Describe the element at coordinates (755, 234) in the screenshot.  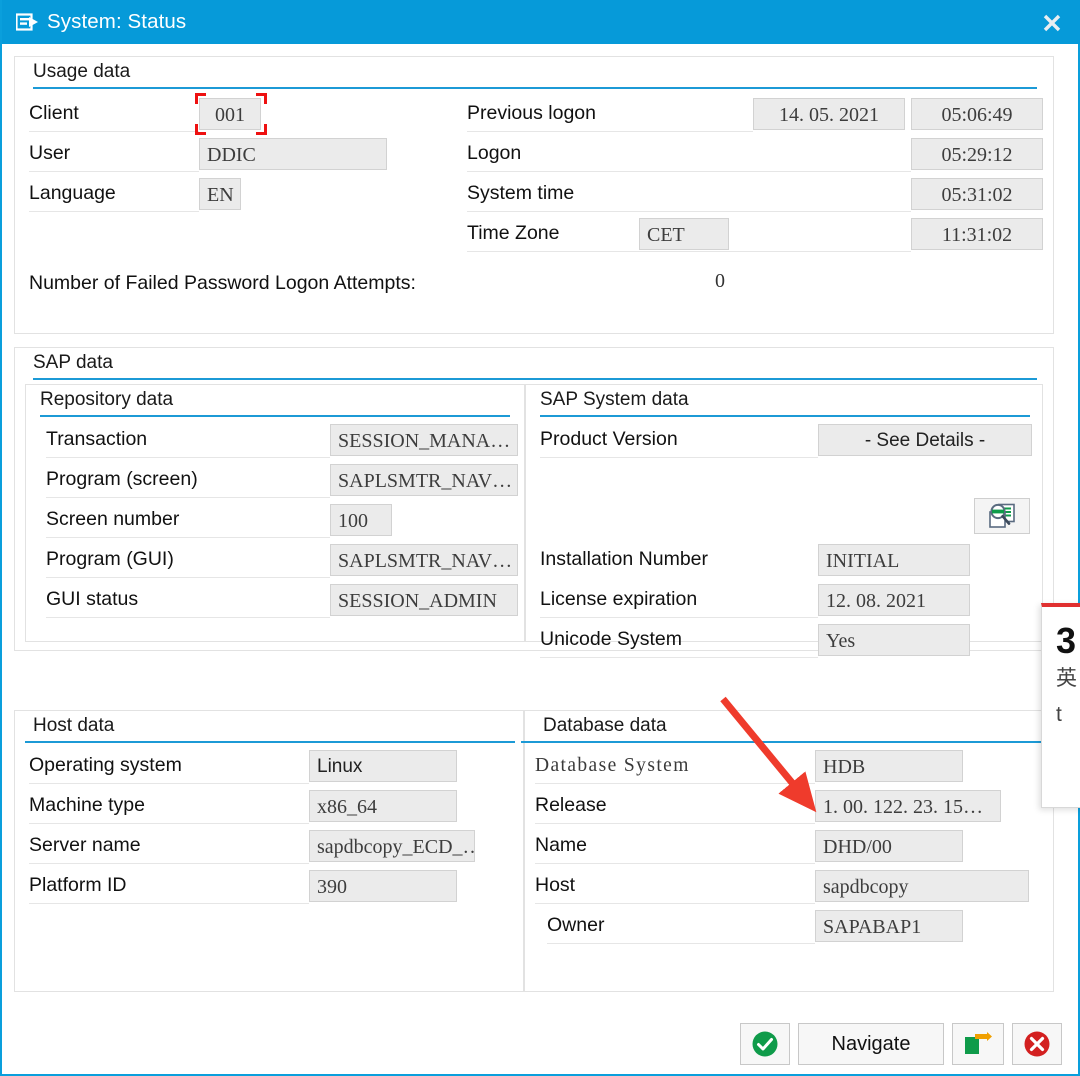
I see `row-time-zone: Time Zone CET 11:31:02` at that location.